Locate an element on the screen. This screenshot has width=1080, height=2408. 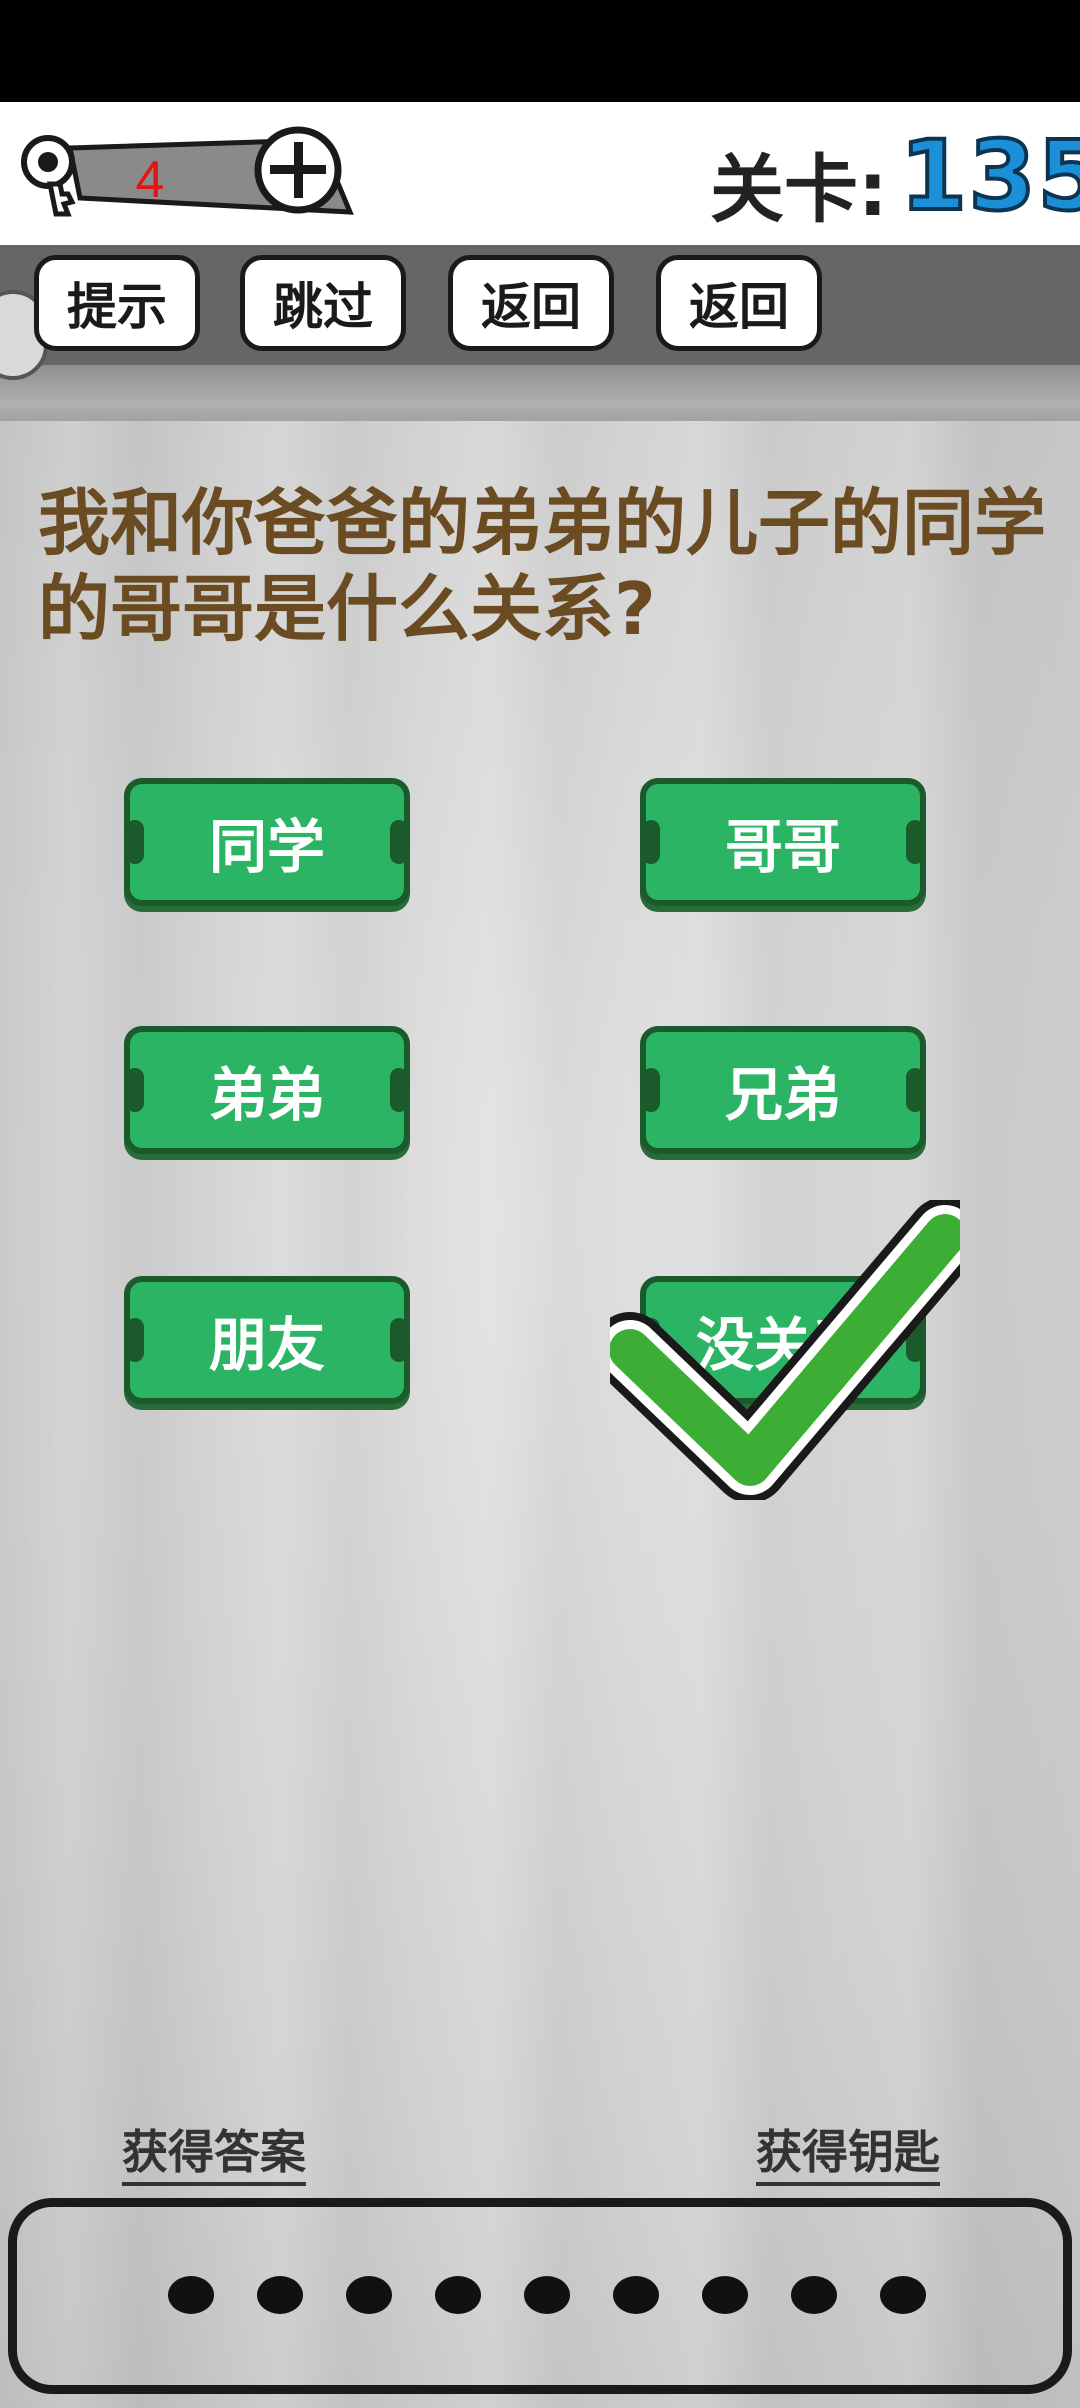
toolbar-shadow is located at coordinates (540, 393).